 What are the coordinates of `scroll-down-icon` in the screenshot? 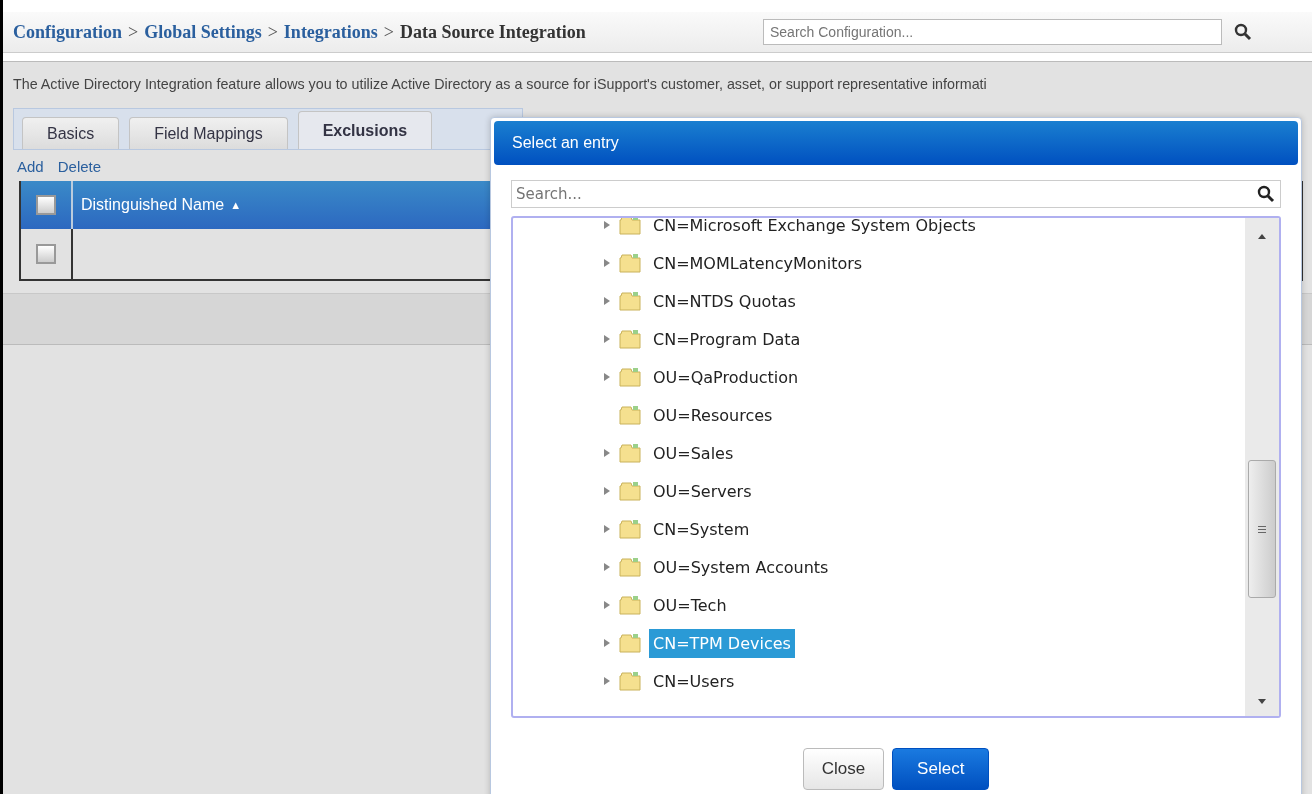 It's located at (1262, 702).